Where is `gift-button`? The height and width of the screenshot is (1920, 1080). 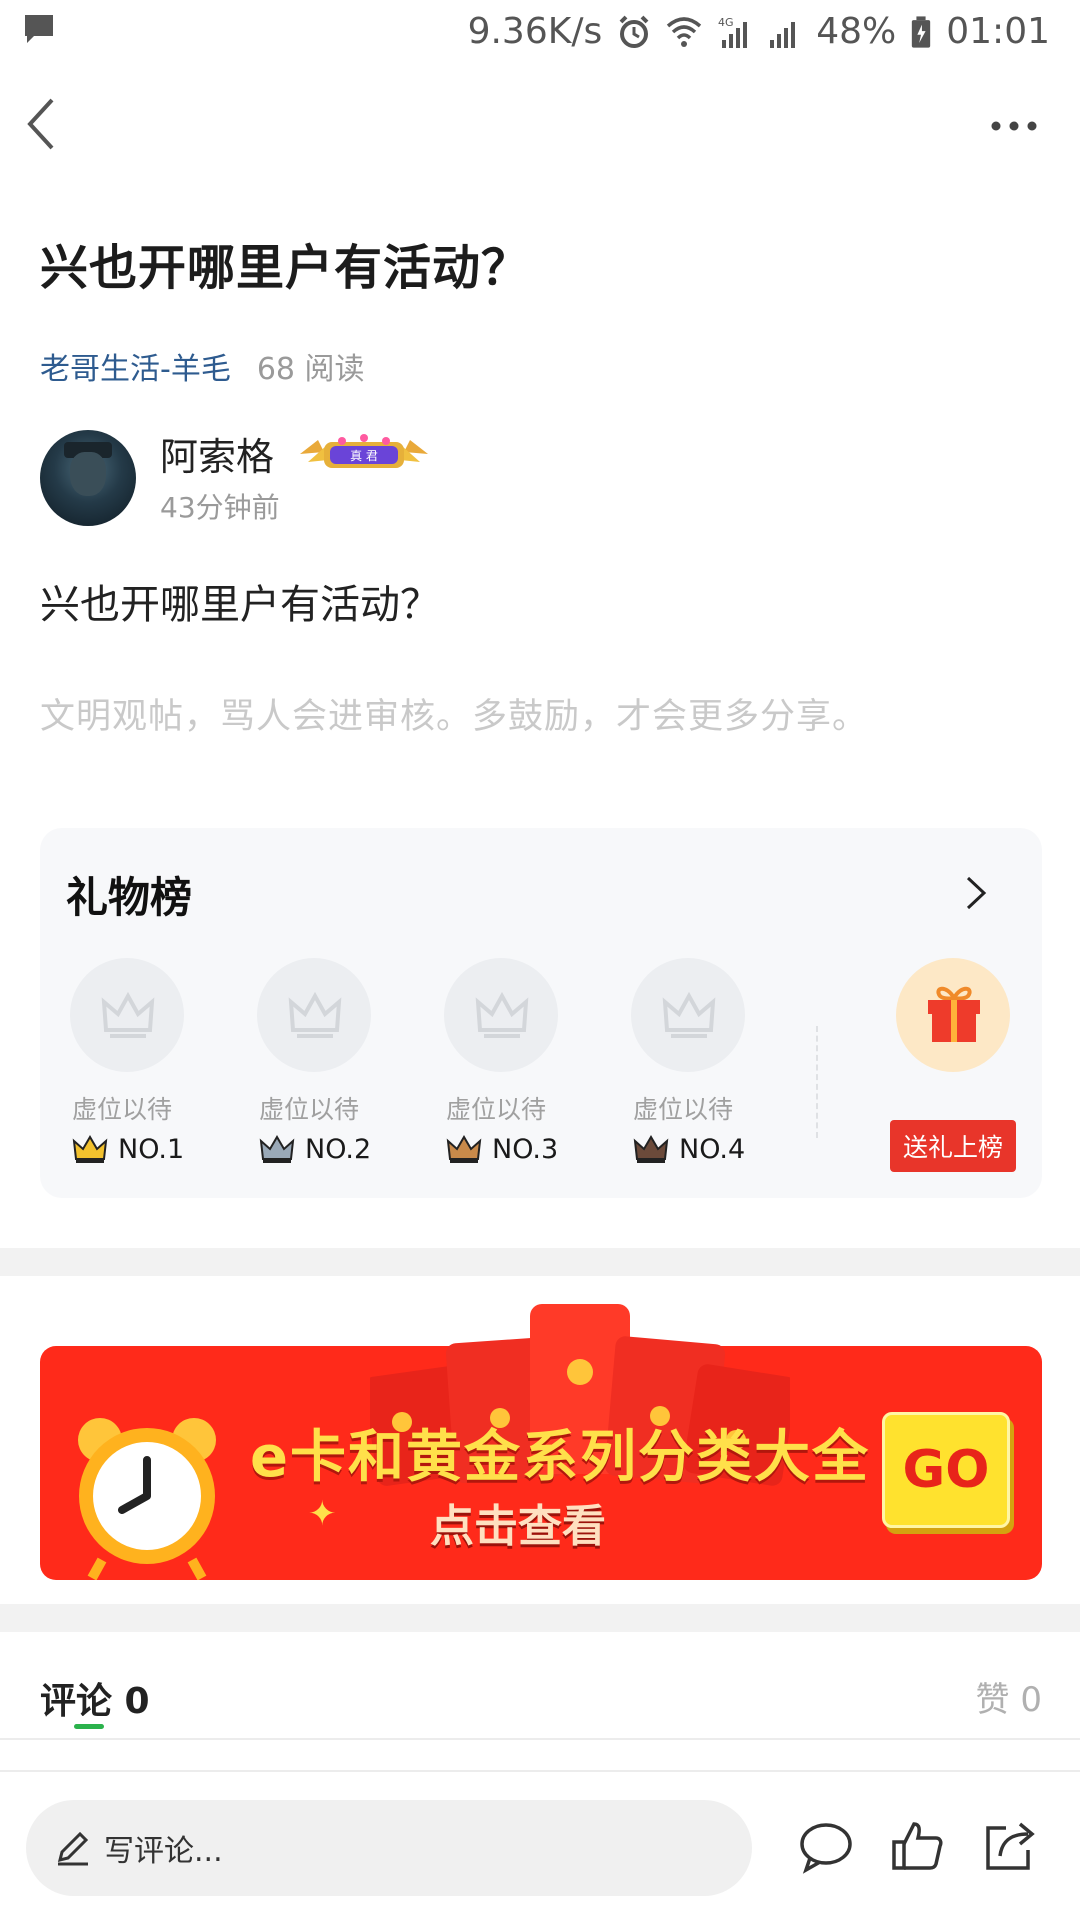 gift-button is located at coordinates (953, 1015).